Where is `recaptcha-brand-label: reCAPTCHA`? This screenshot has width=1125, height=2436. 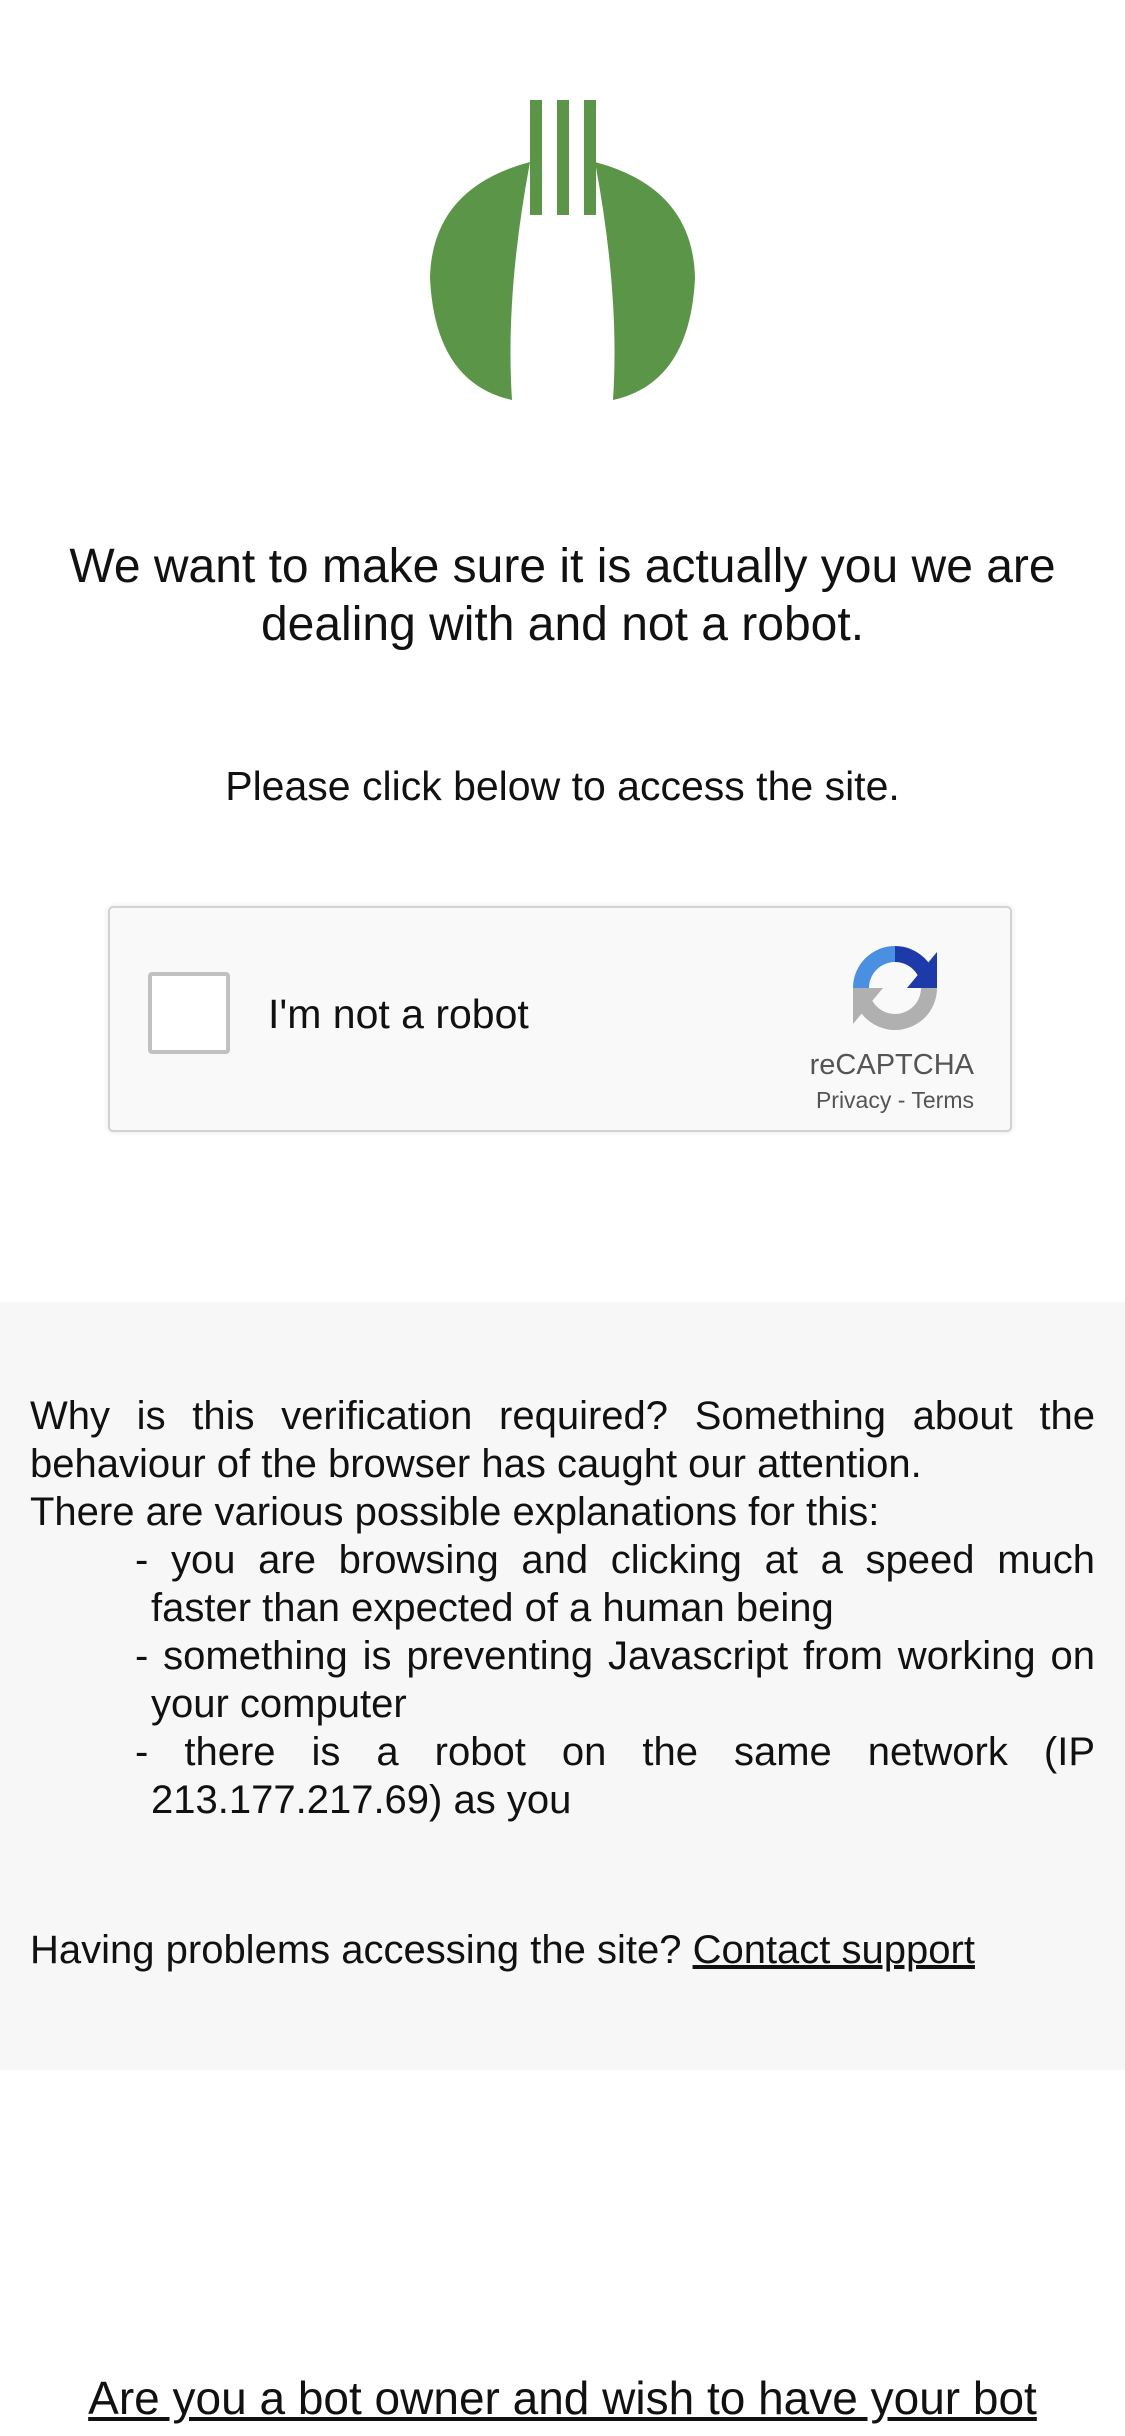 recaptcha-brand-label: reCAPTCHA is located at coordinates (891, 1065).